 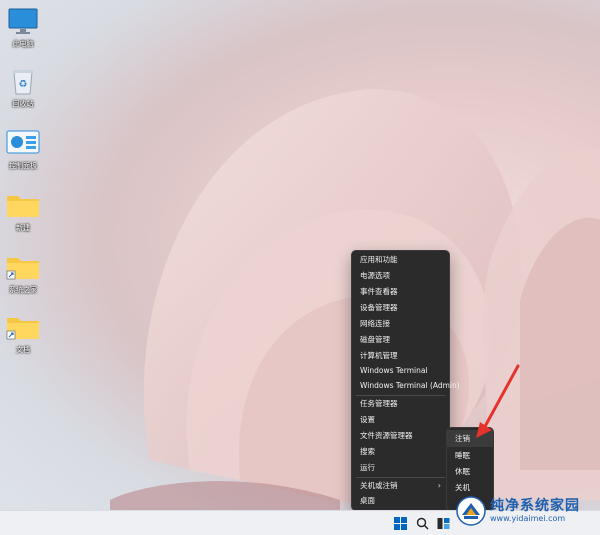 I want to click on submenu-item-sleep: 睡眠, so click(x=470, y=455).